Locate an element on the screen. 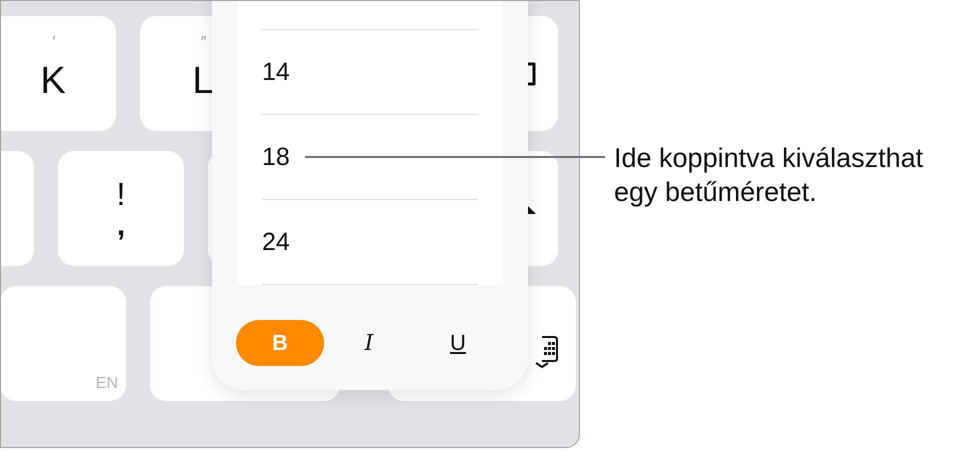 Image resolution: width=964 pixels, height=451 pixels. language-label: EN is located at coordinates (107, 384).